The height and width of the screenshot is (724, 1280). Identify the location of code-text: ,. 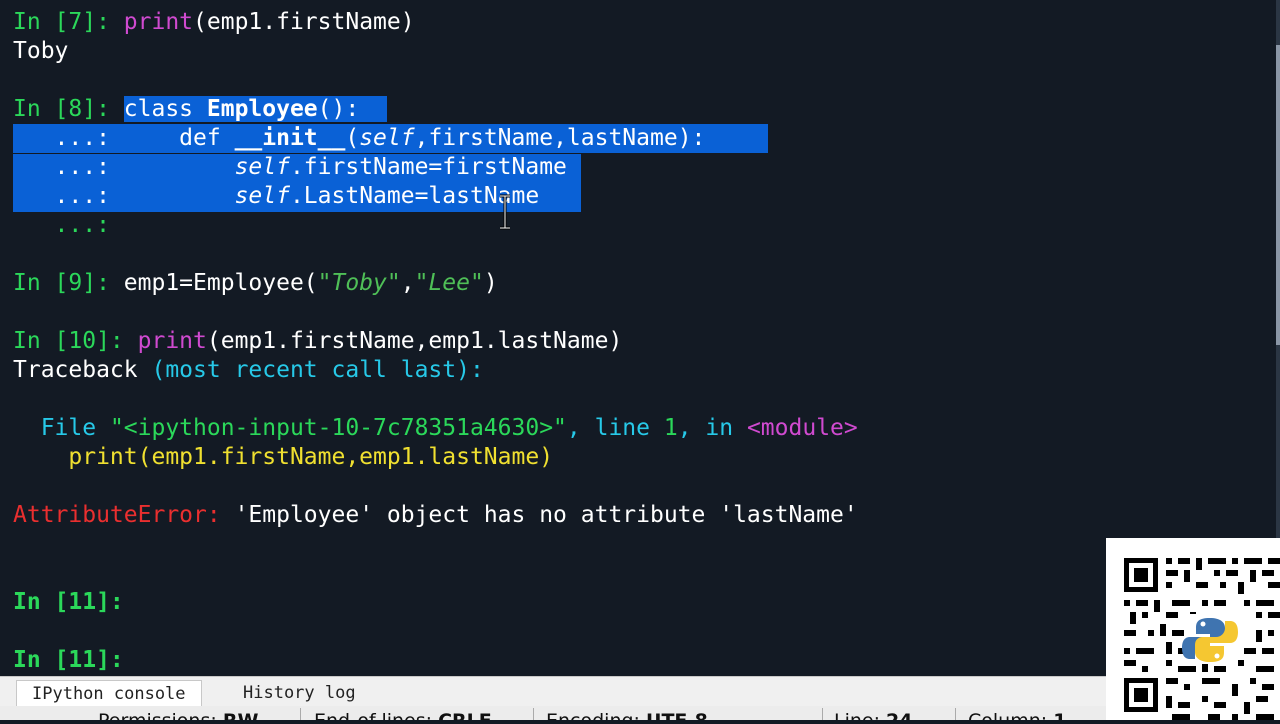
(407, 283).